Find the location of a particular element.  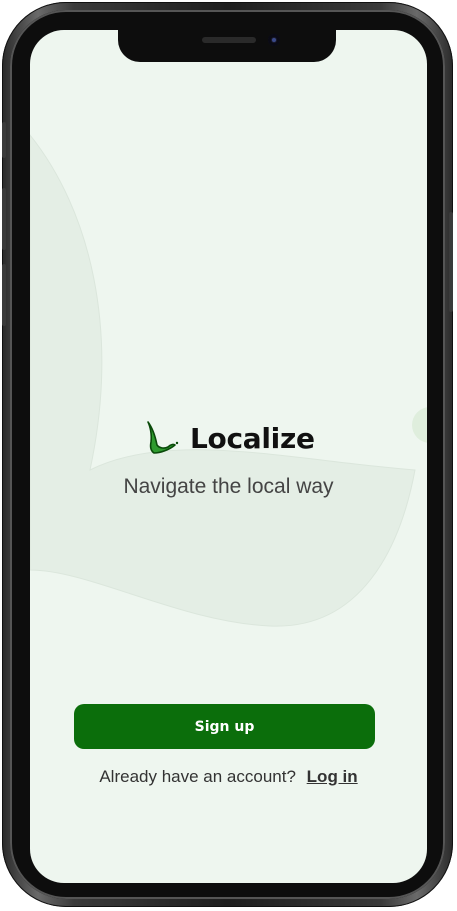

app-name: Localize is located at coordinates (252, 438).